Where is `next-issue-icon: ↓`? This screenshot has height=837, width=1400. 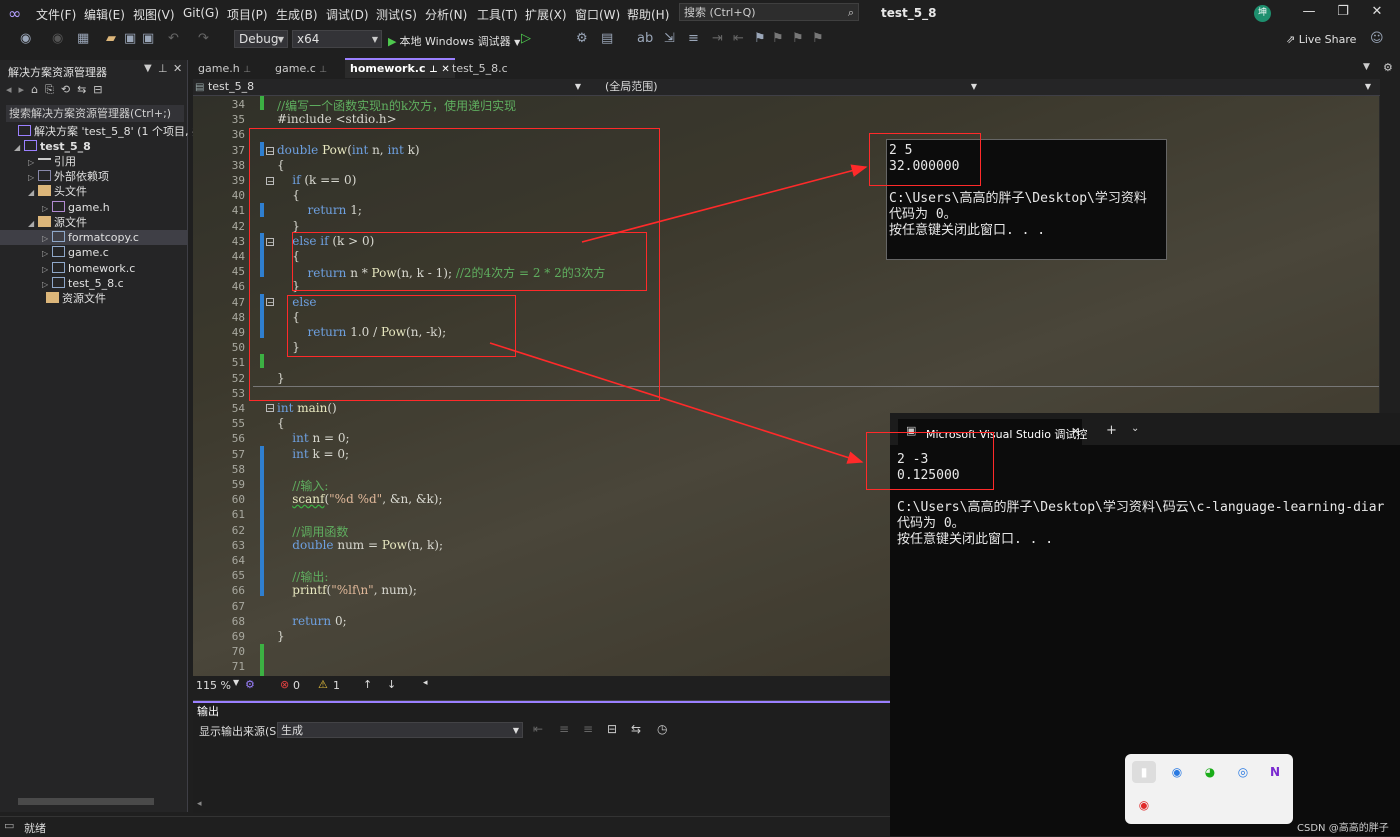 next-issue-icon: ↓ is located at coordinates (391, 684).